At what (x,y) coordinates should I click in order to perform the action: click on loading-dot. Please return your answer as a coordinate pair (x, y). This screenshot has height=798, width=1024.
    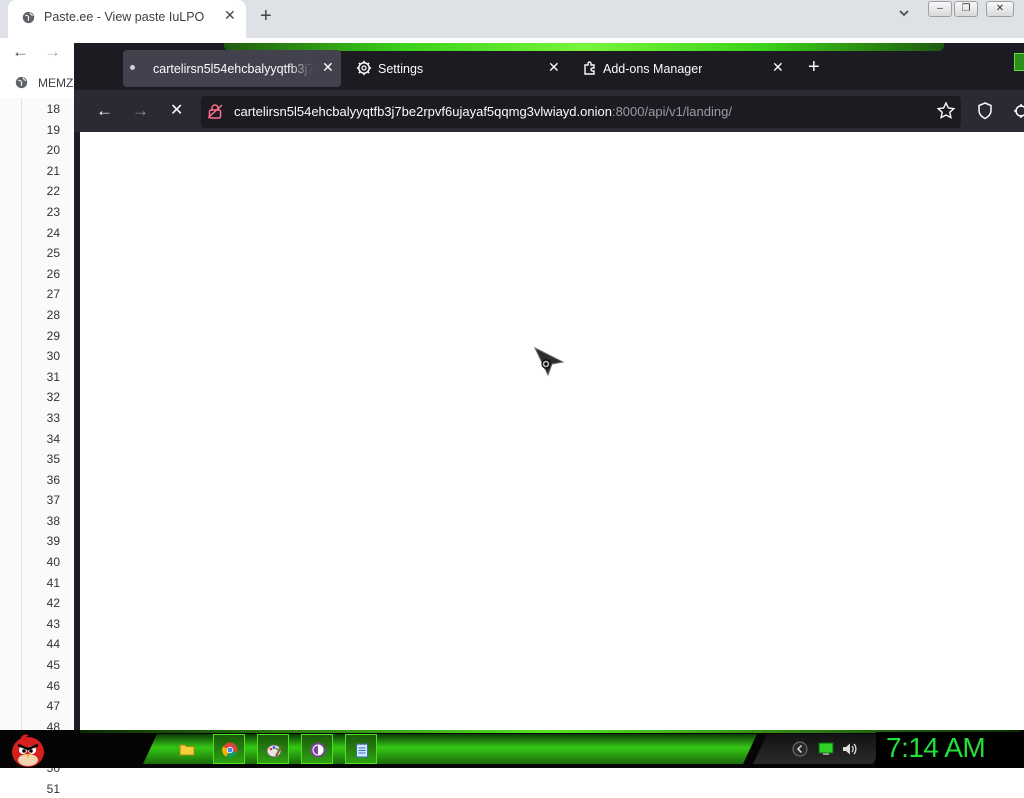
    Looking at the image, I should click on (132, 67).